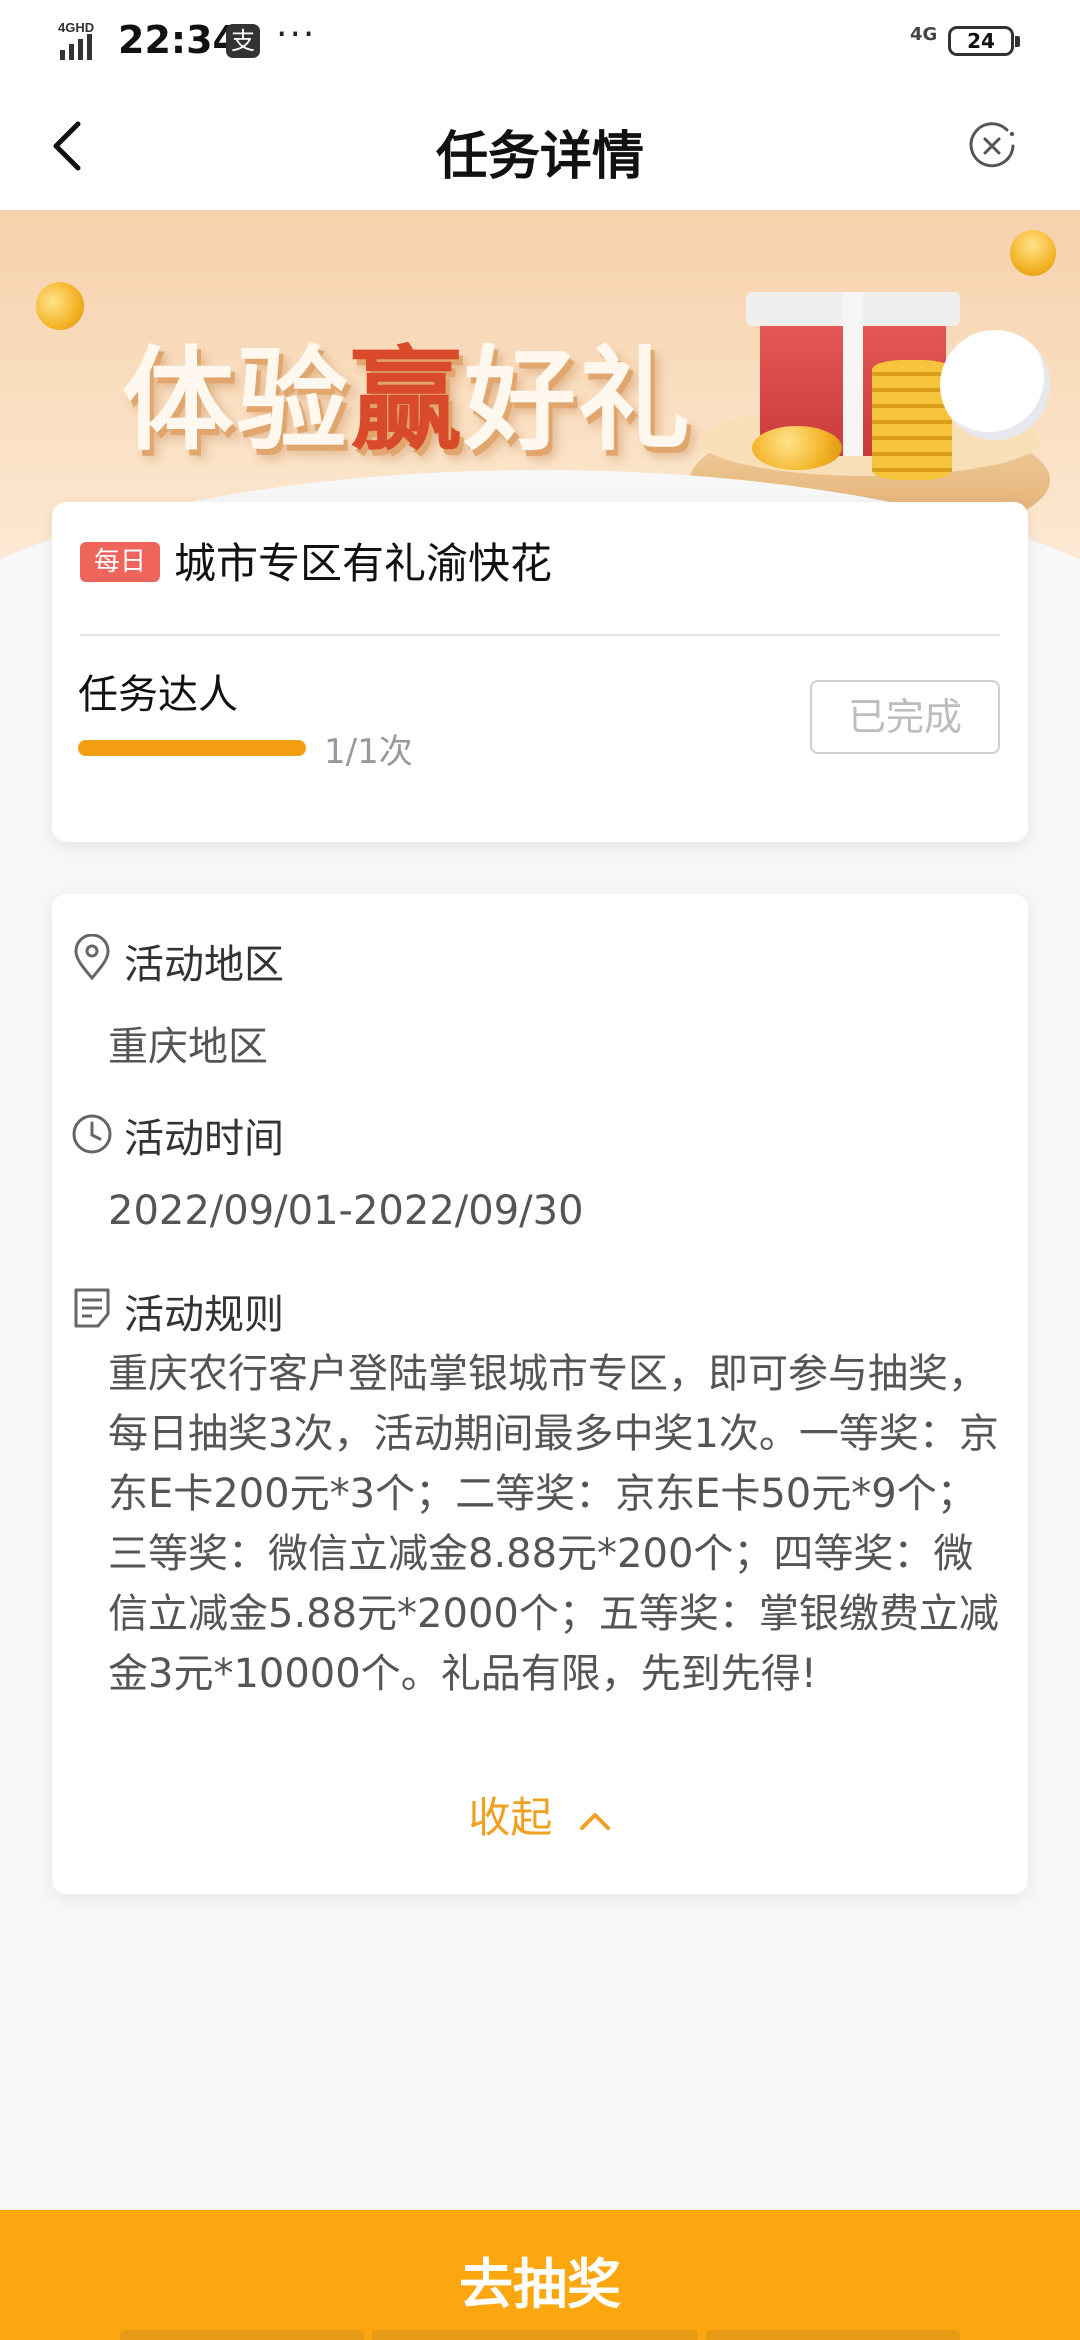  I want to click on time-value: 2022/09/01-2022/09/30, so click(346, 1211).